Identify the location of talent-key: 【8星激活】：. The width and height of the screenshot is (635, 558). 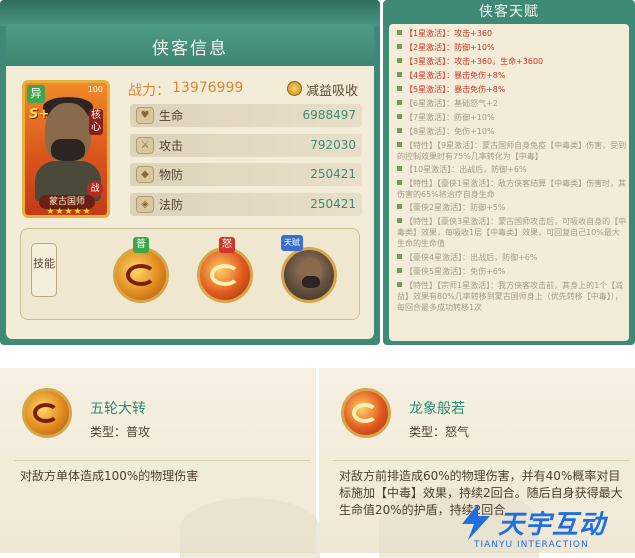
(430, 131).